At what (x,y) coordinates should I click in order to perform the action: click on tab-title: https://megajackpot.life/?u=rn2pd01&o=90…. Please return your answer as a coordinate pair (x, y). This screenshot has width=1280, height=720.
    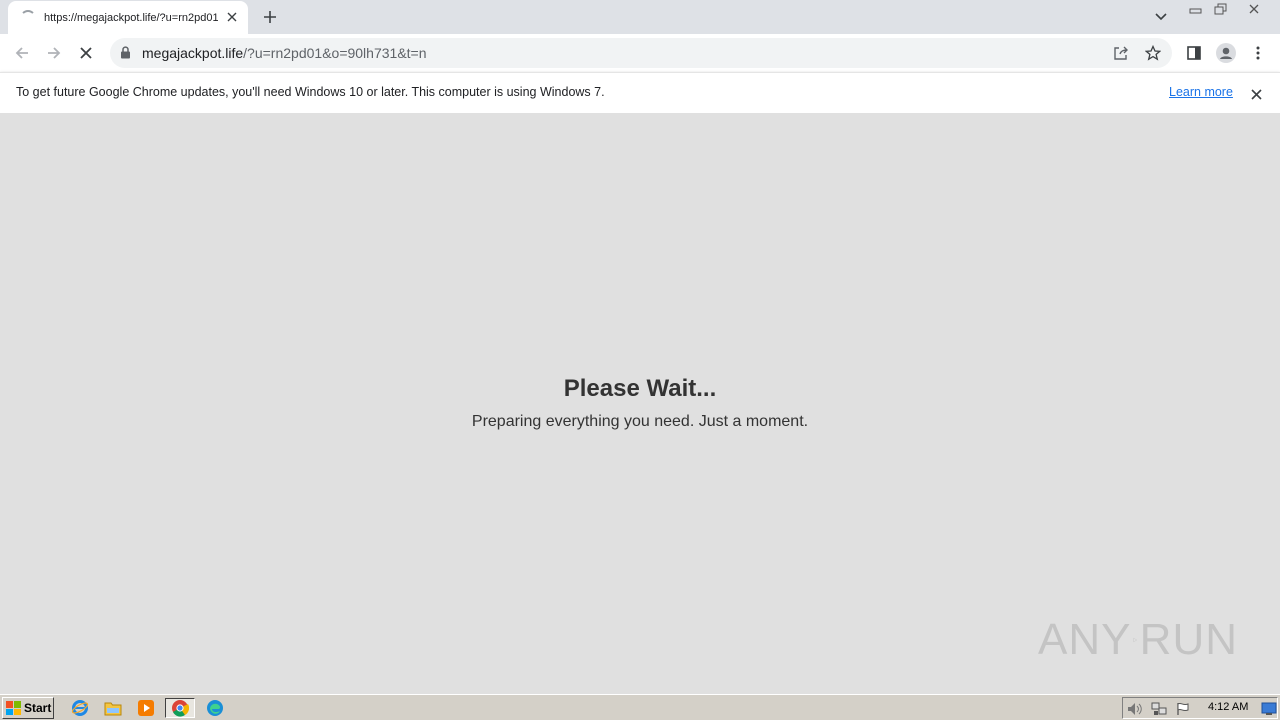
    Looking at the image, I should click on (131, 17).